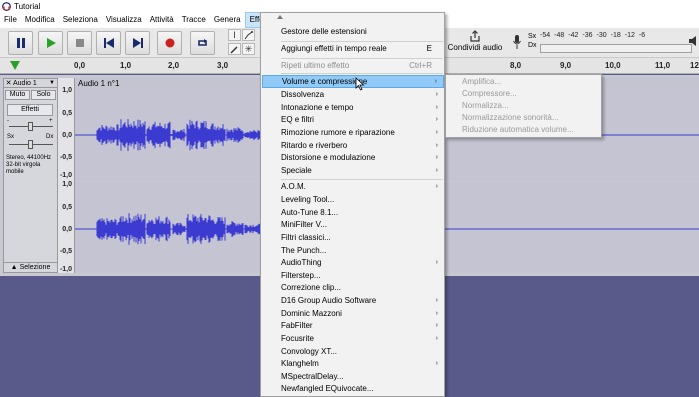 This screenshot has height=397, width=699. I want to click on ruler-tick-label: 1,0, so click(126, 65).